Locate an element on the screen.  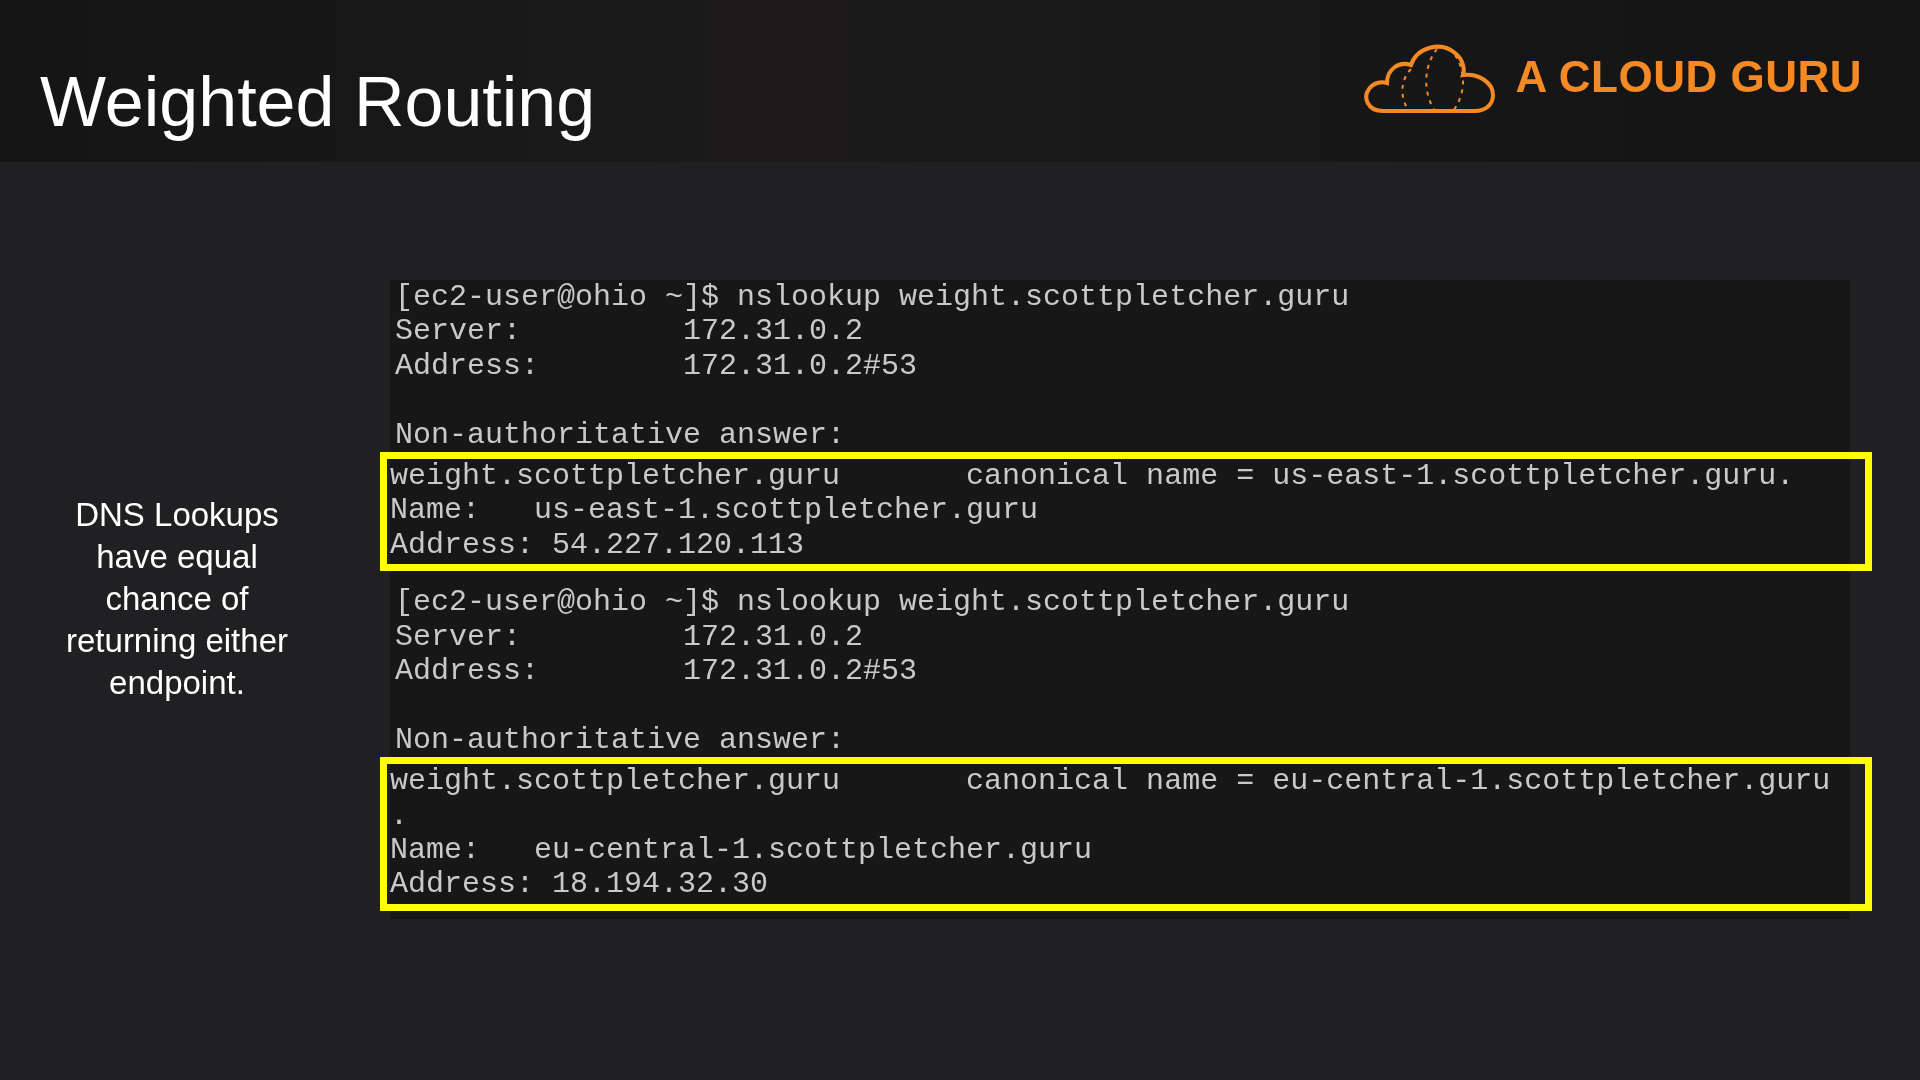
terminal-line: Address: 18.194.32.30 is located at coordinates (579, 884).